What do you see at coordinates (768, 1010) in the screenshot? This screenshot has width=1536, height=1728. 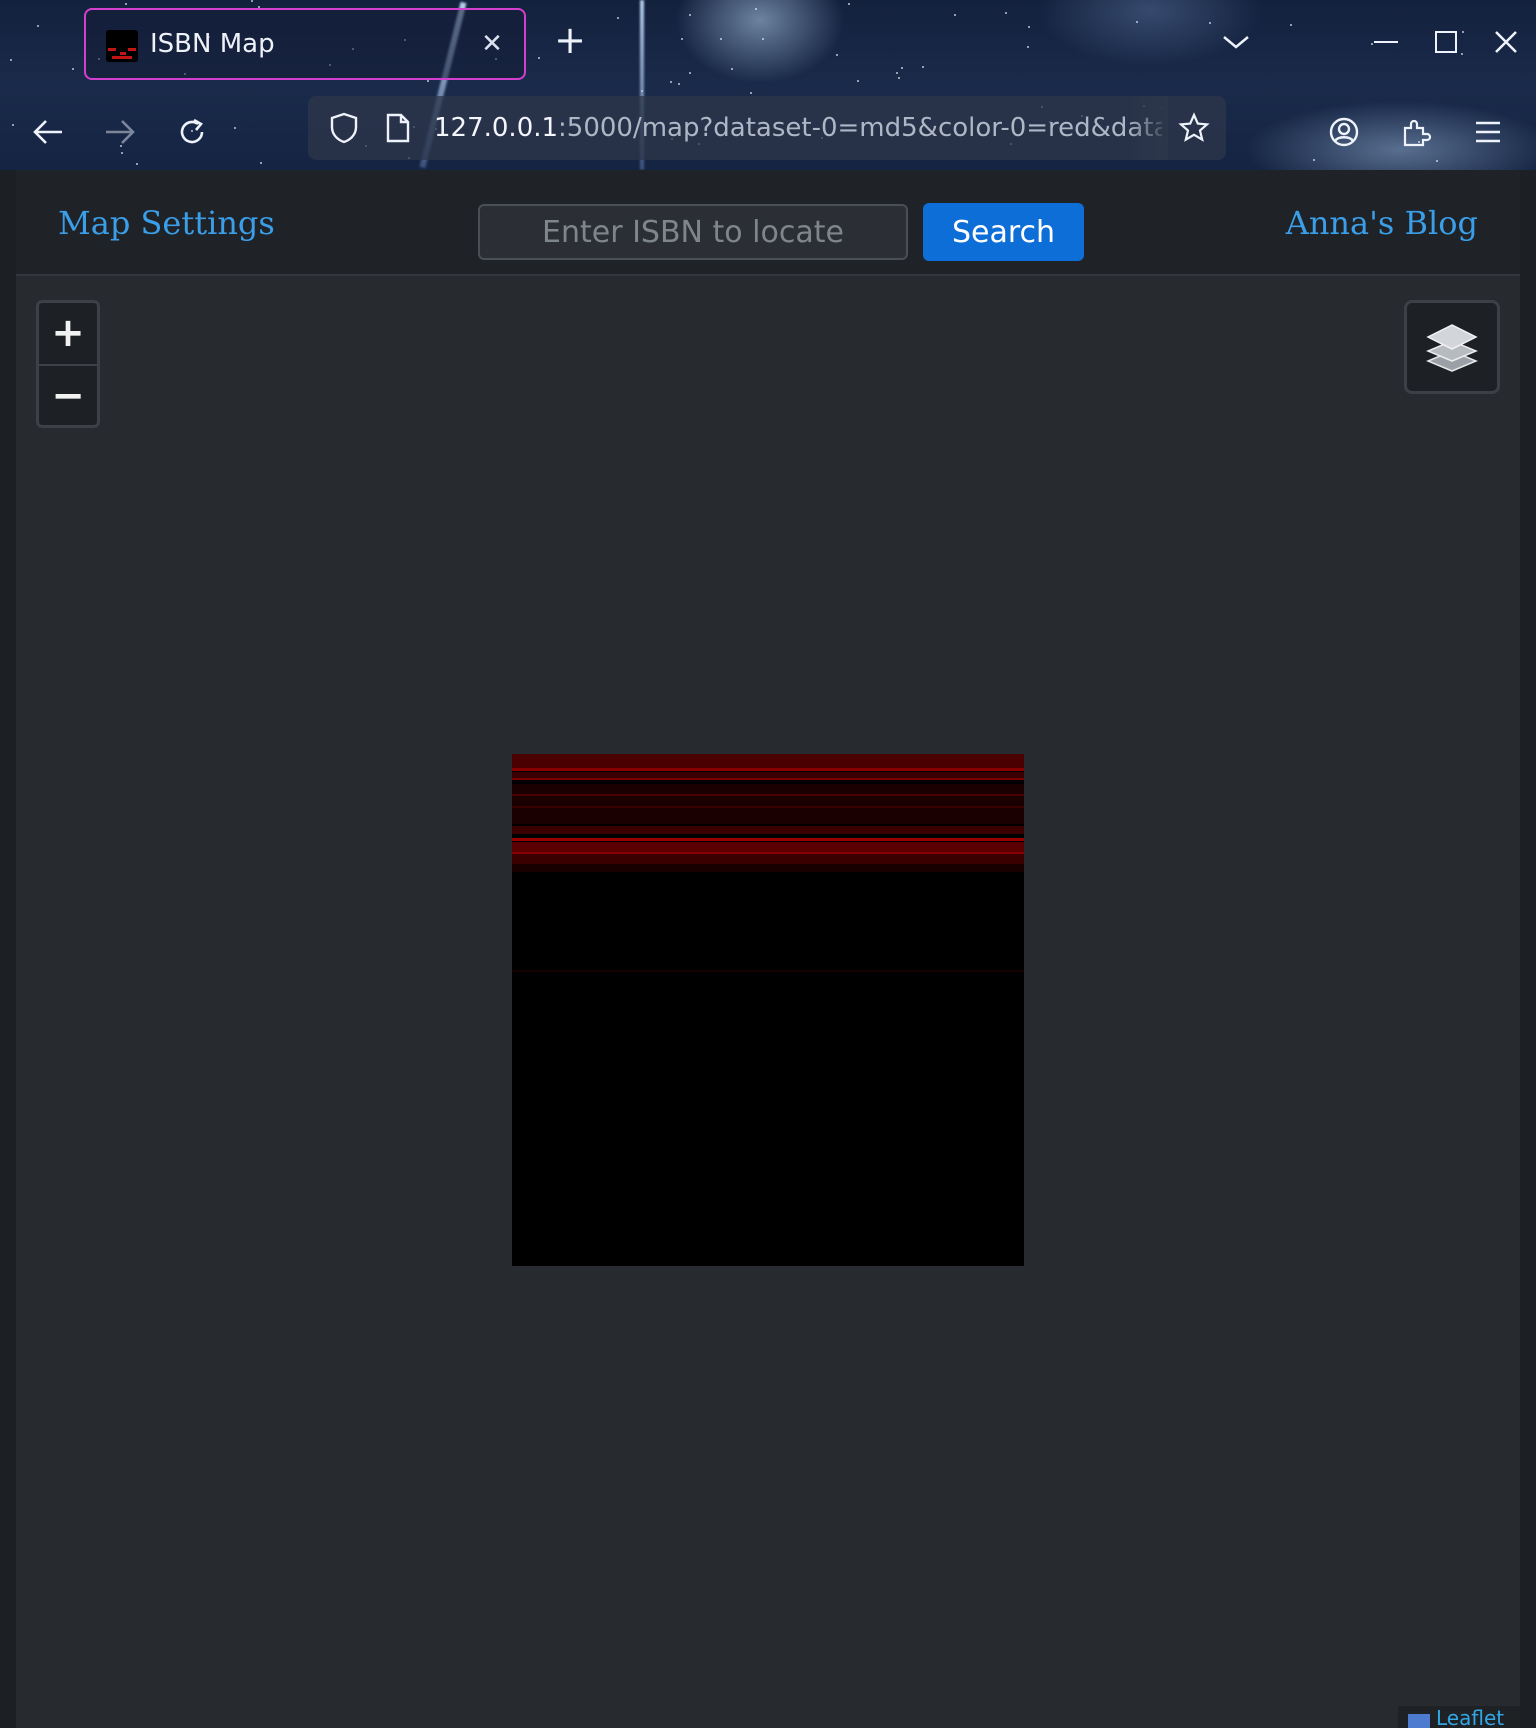 I see `map-tile` at bounding box center [768, 1010].